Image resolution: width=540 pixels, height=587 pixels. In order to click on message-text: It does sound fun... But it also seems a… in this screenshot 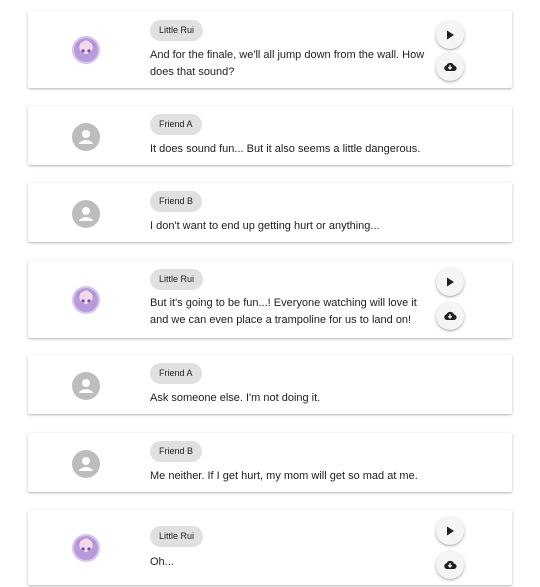, I will do `click(285, 149)`.